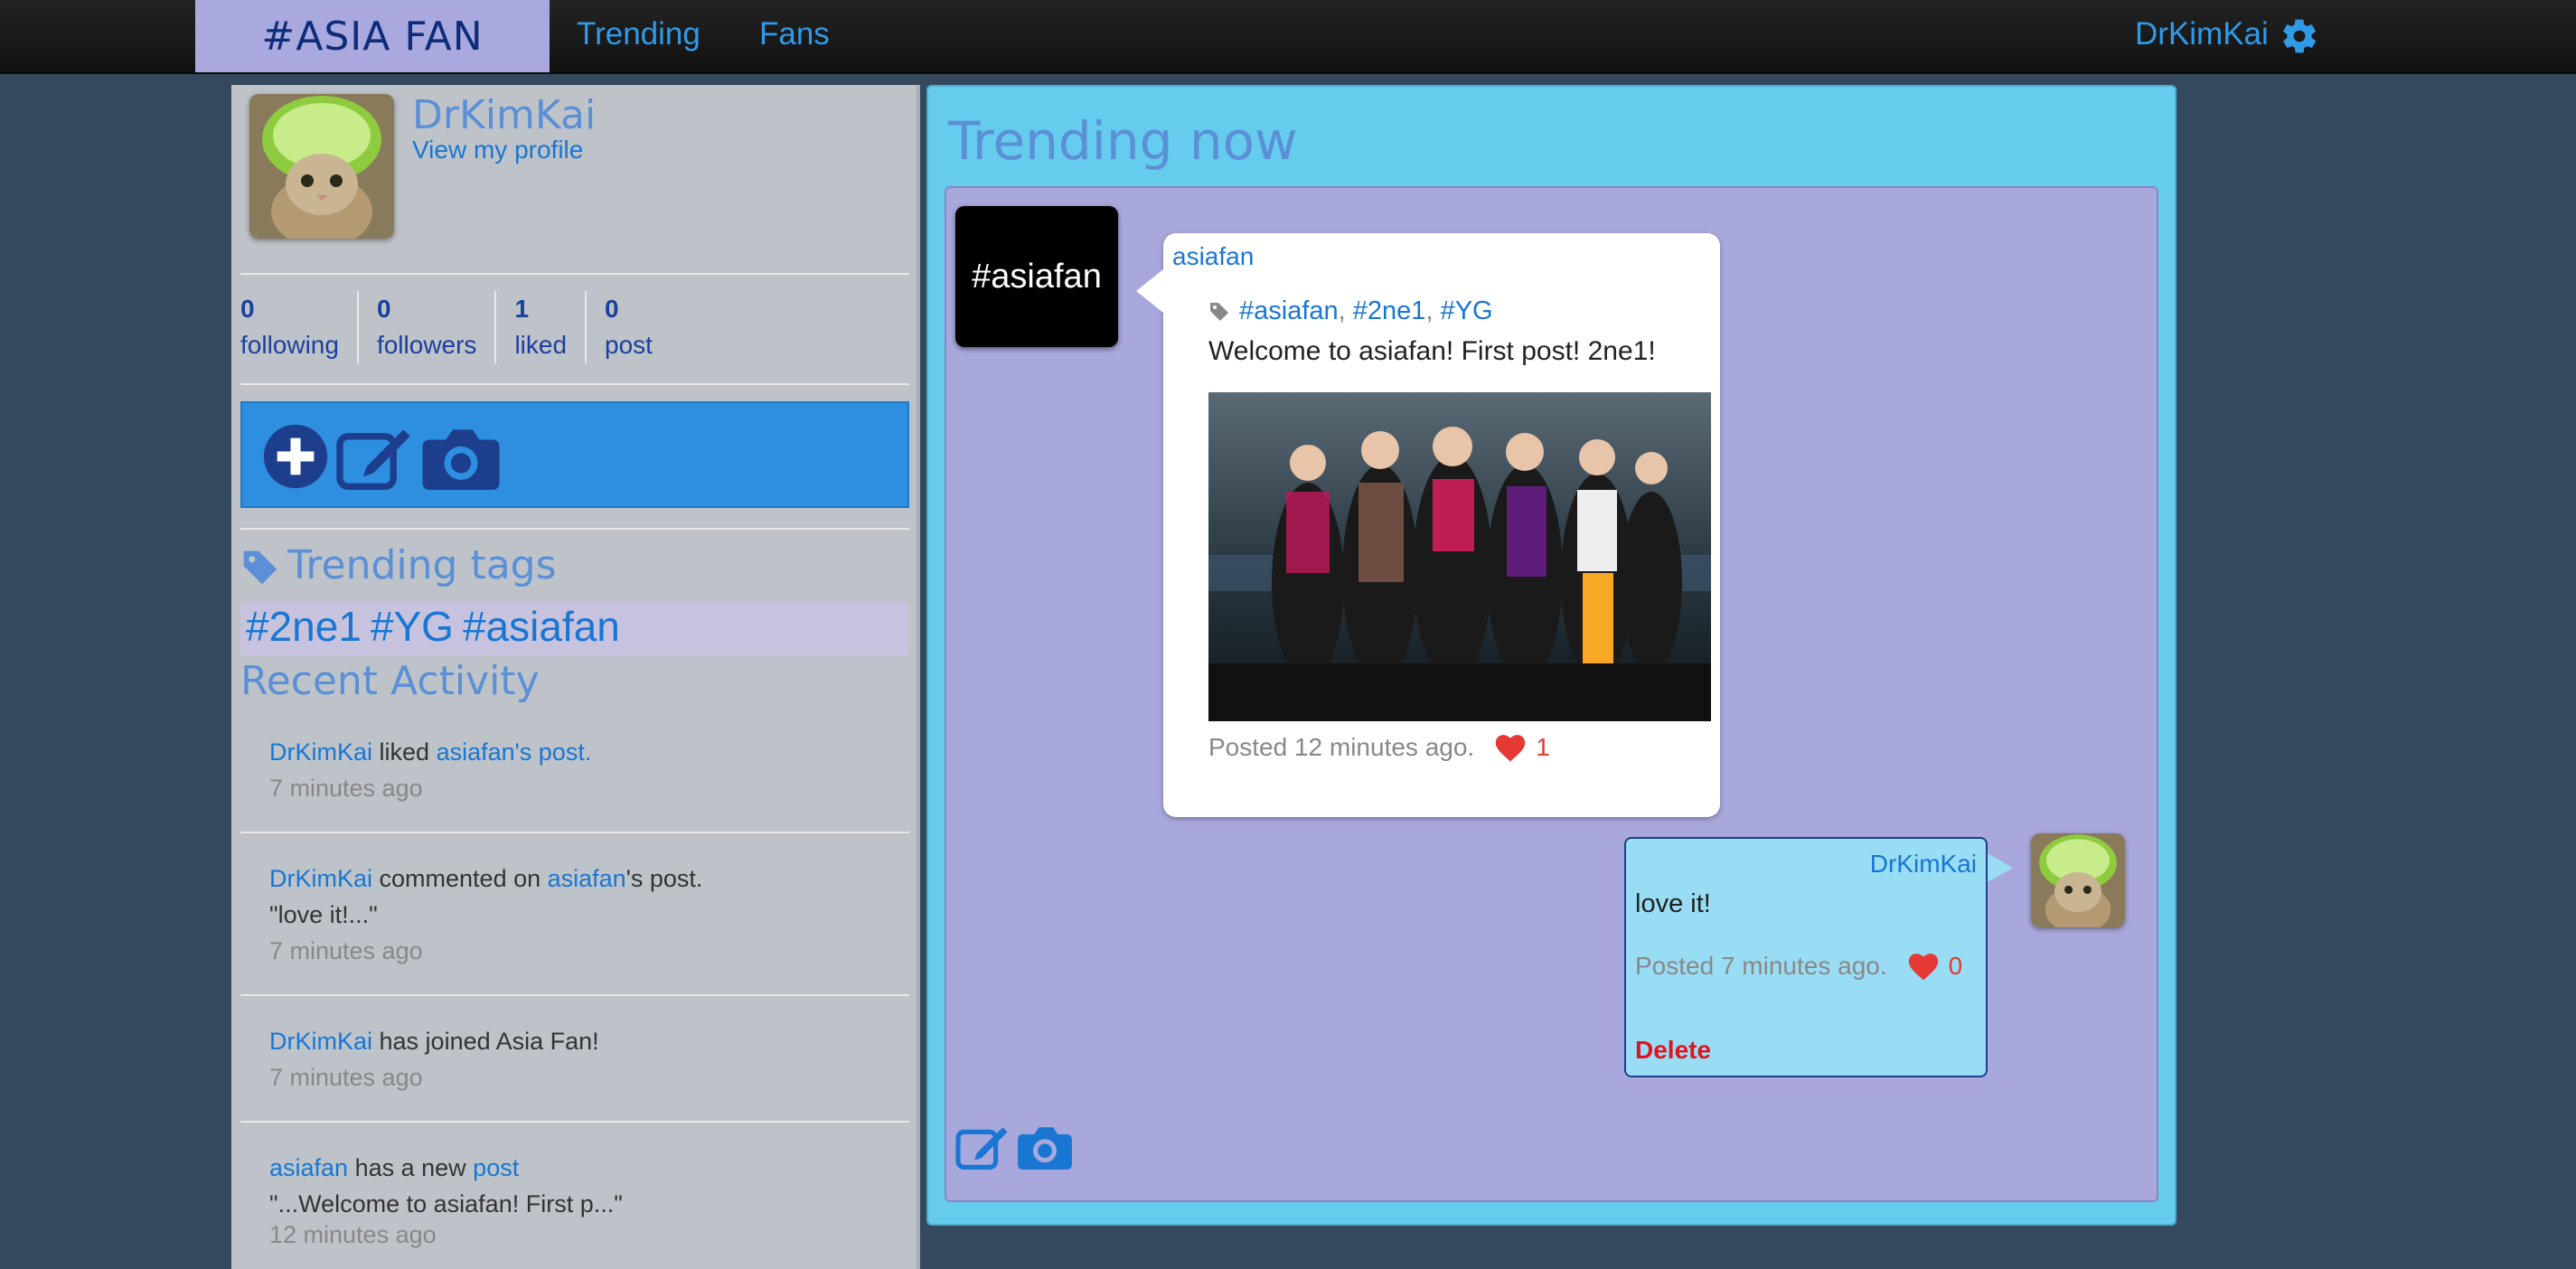  Describe the element at coordinates (372, 36) in the screenshot. I see `brand-logo: #ASIA FAN` at that location.